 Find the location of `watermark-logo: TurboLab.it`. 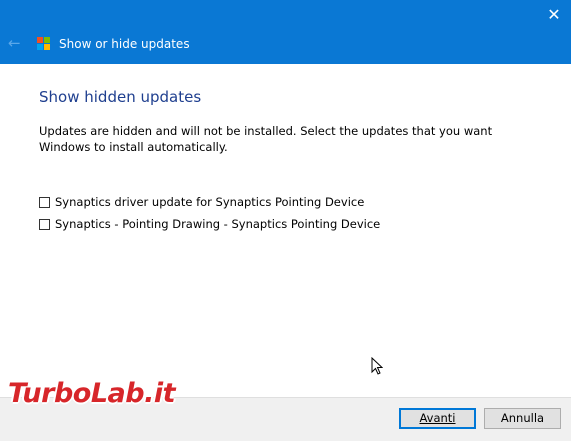

watermark-logo: TurboLab.it is located at coordinates (113, 400).